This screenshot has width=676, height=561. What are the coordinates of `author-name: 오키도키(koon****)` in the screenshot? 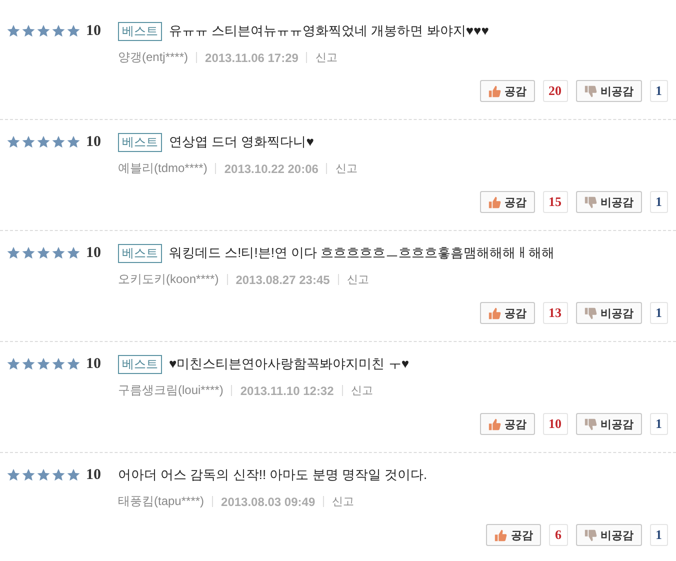 It's located at (168, 279).